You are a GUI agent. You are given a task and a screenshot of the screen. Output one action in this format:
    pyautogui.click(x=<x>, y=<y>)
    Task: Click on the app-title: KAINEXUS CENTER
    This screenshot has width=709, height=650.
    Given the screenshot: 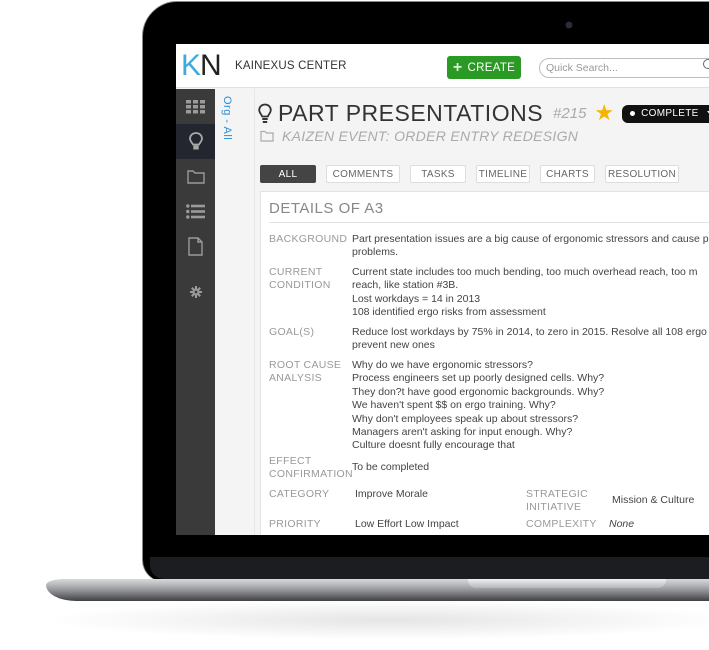 What is the action you would take?
    pyautogui.click(x=291, y=66)
    